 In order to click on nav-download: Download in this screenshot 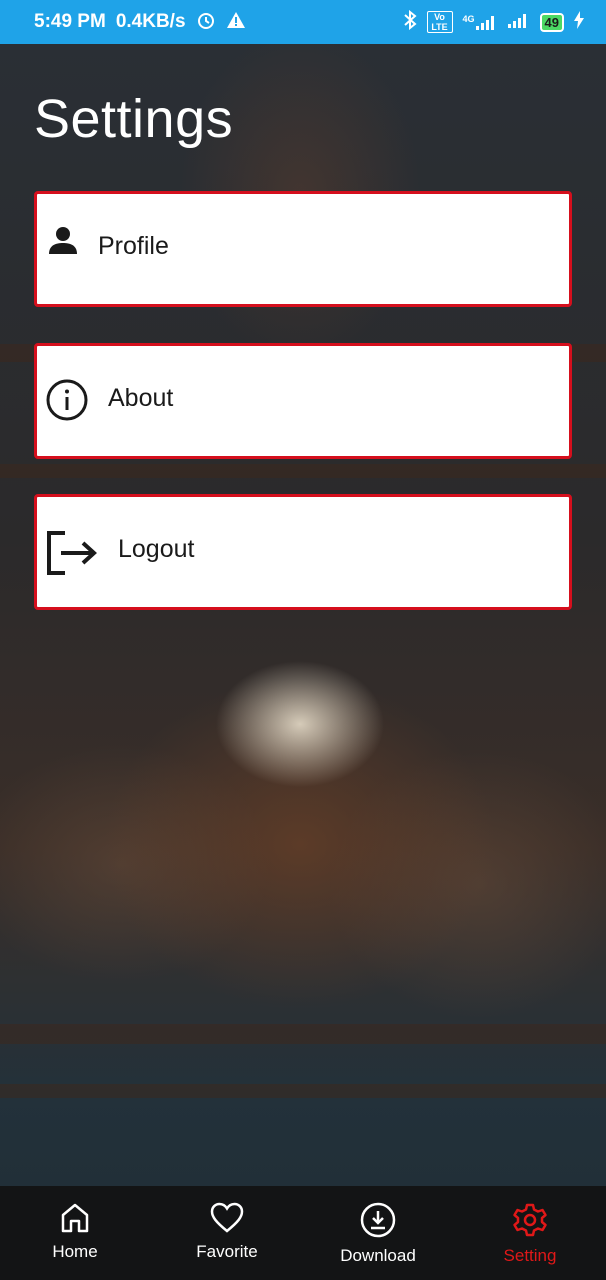, I will do `click(378, 1233)`.